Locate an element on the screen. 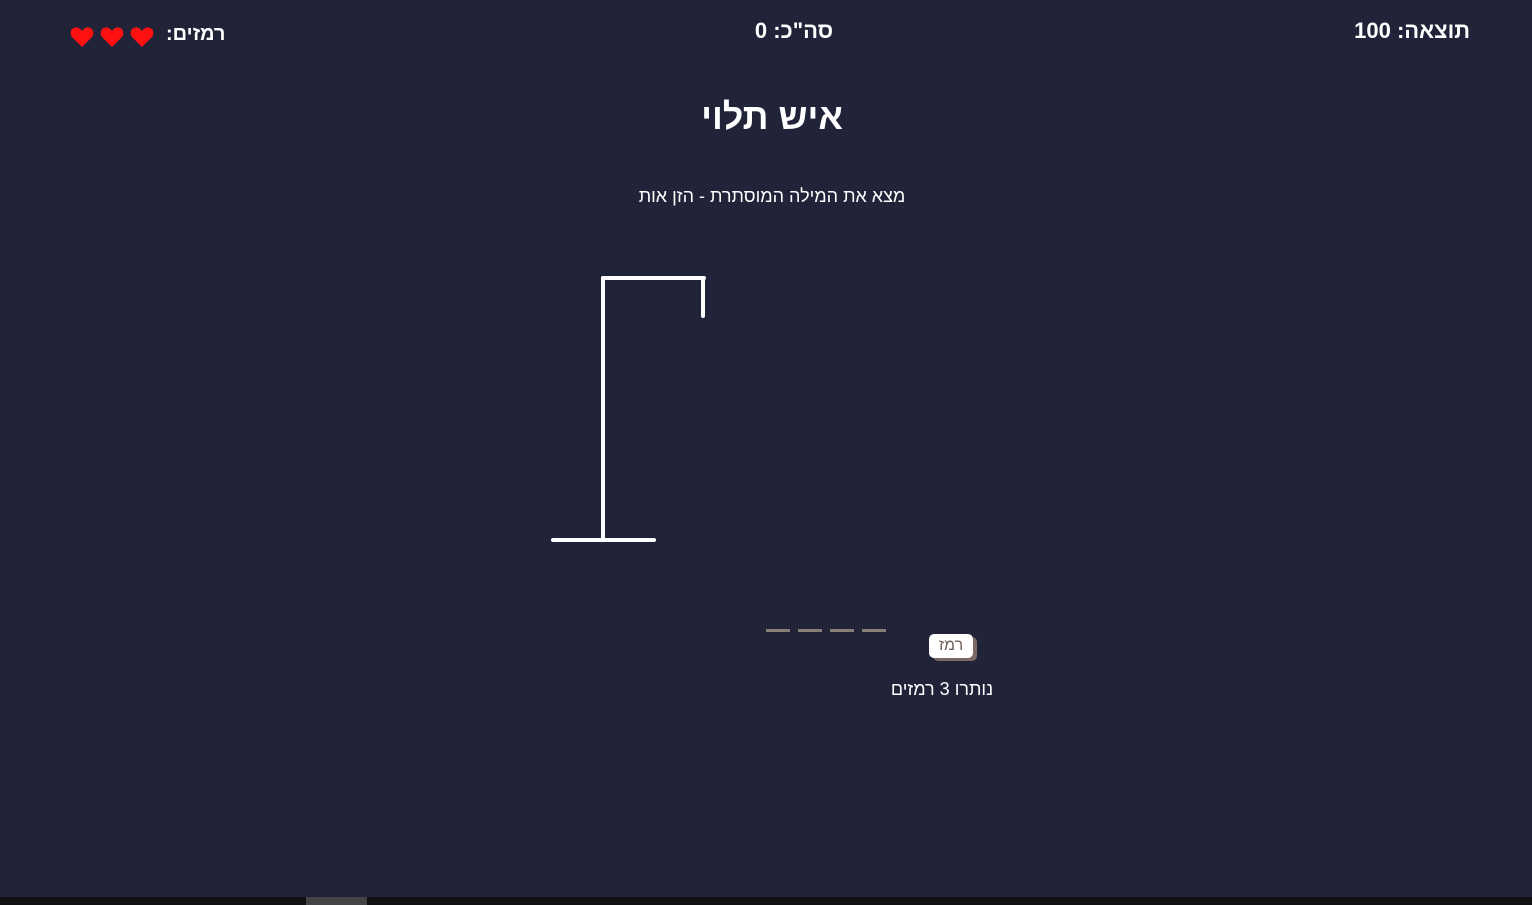 This screenshot has width=1532, height=905. hearts-row is located at coordinates (112, 37).